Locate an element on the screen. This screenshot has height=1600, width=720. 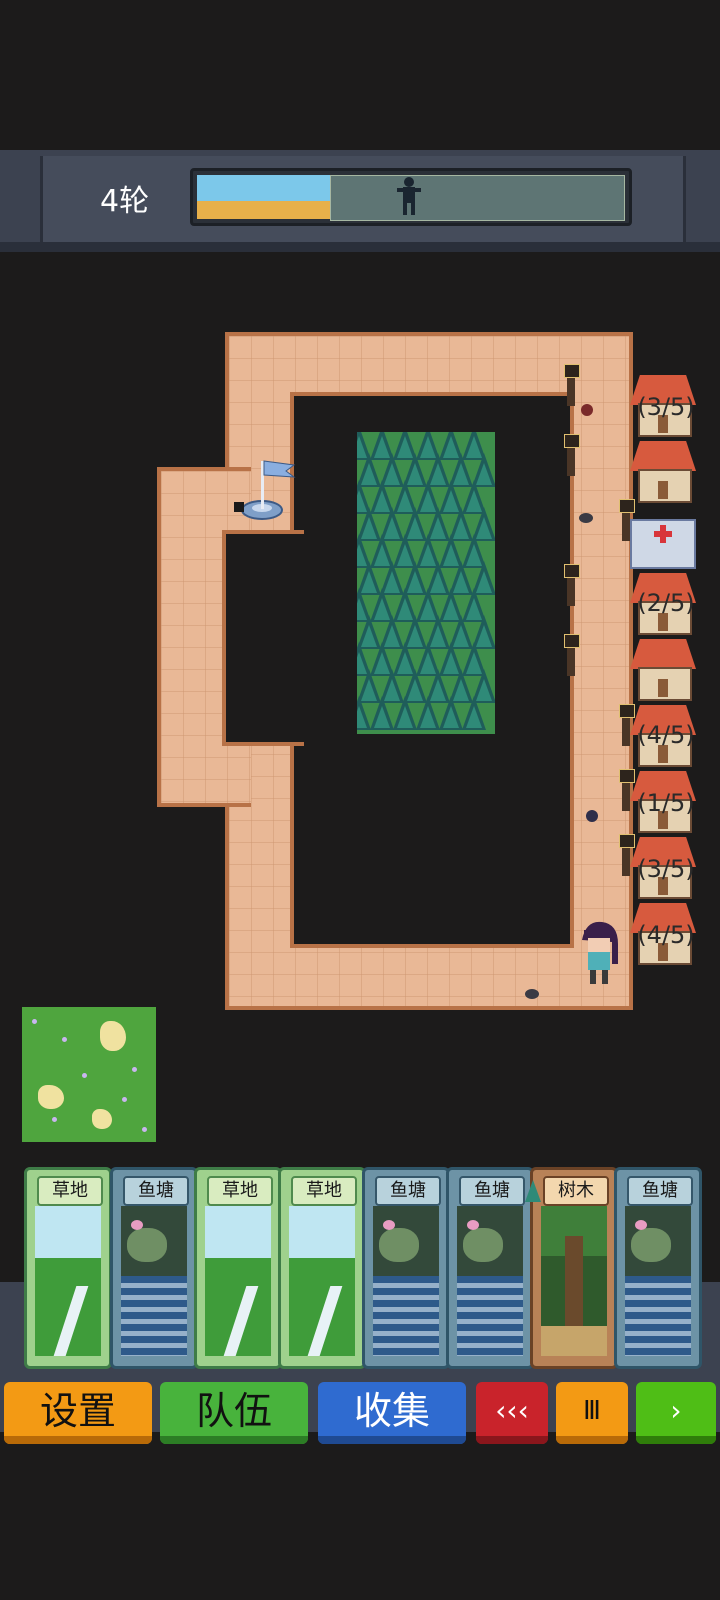
house-counter: (2/5) is located at coordinates (666, 603).